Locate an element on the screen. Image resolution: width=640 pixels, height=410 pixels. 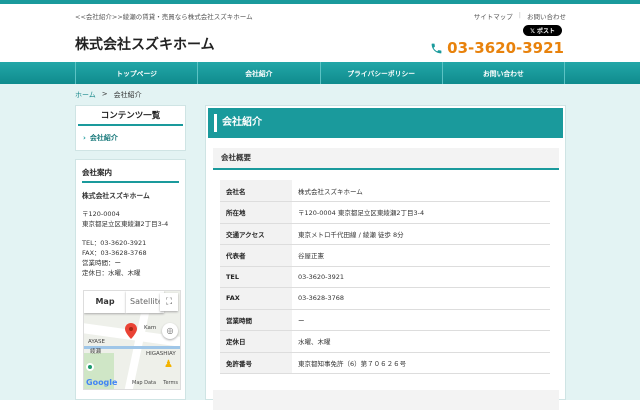
company-fax: FAX：03-3628-3768 is located at coordinates (114, 253).